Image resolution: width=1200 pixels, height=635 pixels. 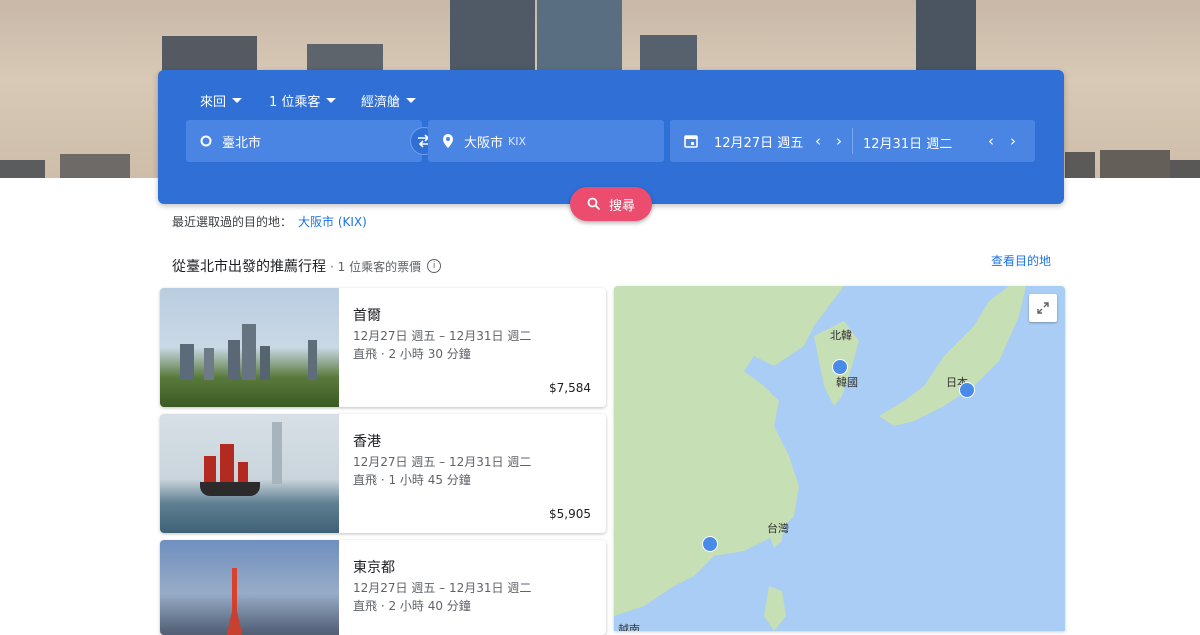 I want to click on cabin-class-label: 經濟艙, so click(x=381, y=102).